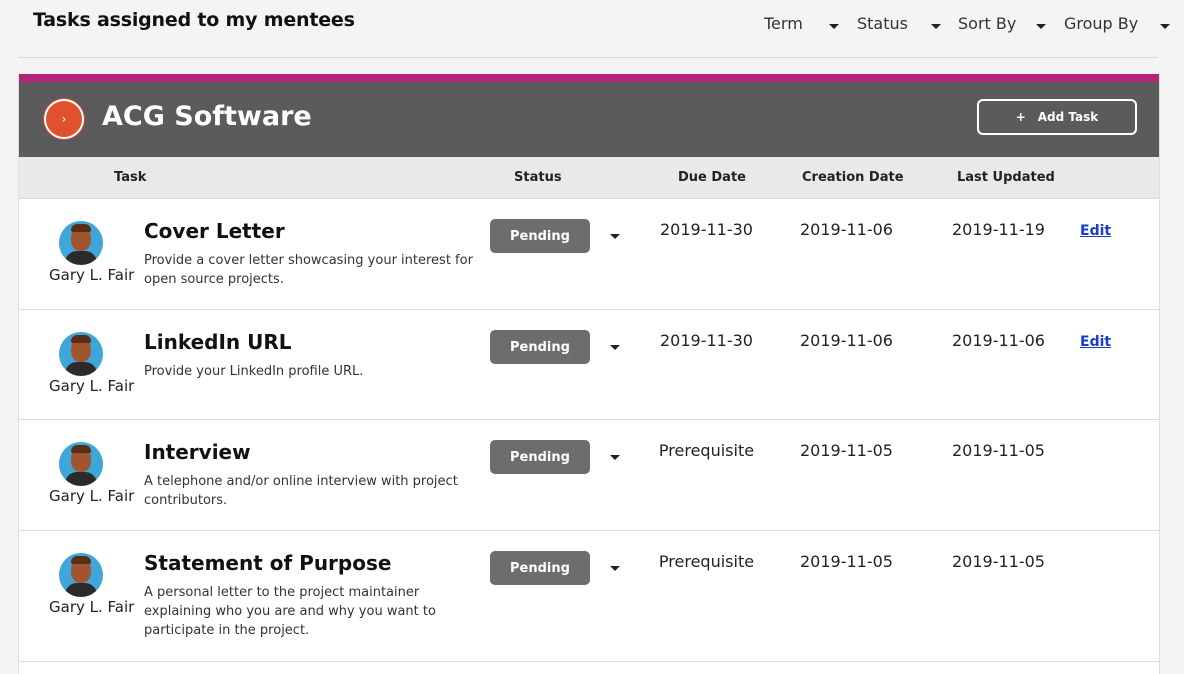 This screenshot has width=1184, height=674. I want to click on filter-term: Term, so click(801, 23).